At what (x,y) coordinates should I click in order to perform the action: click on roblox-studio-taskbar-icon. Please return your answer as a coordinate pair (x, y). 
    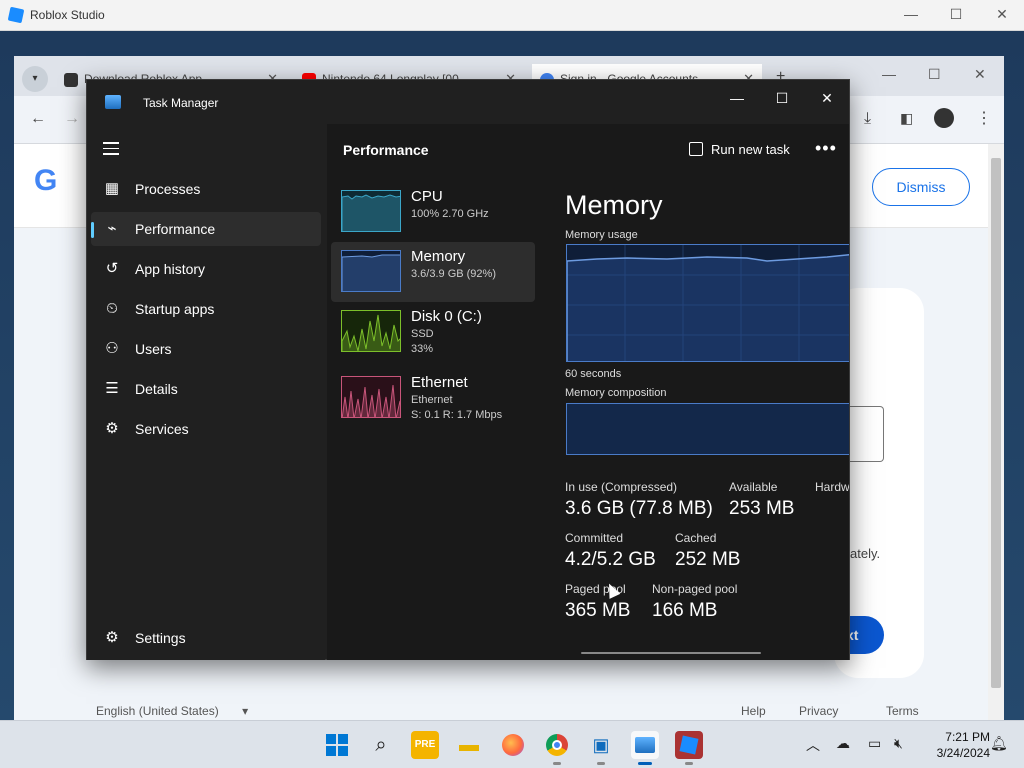
    Looking at the image, I should click on (689, 748).